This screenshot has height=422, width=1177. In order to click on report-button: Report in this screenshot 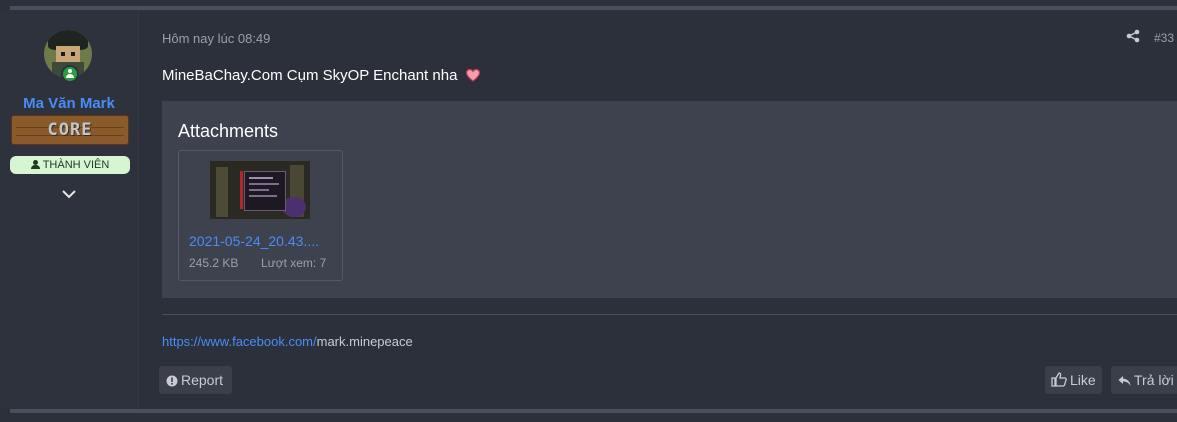, I will do `click(195, 380)`.